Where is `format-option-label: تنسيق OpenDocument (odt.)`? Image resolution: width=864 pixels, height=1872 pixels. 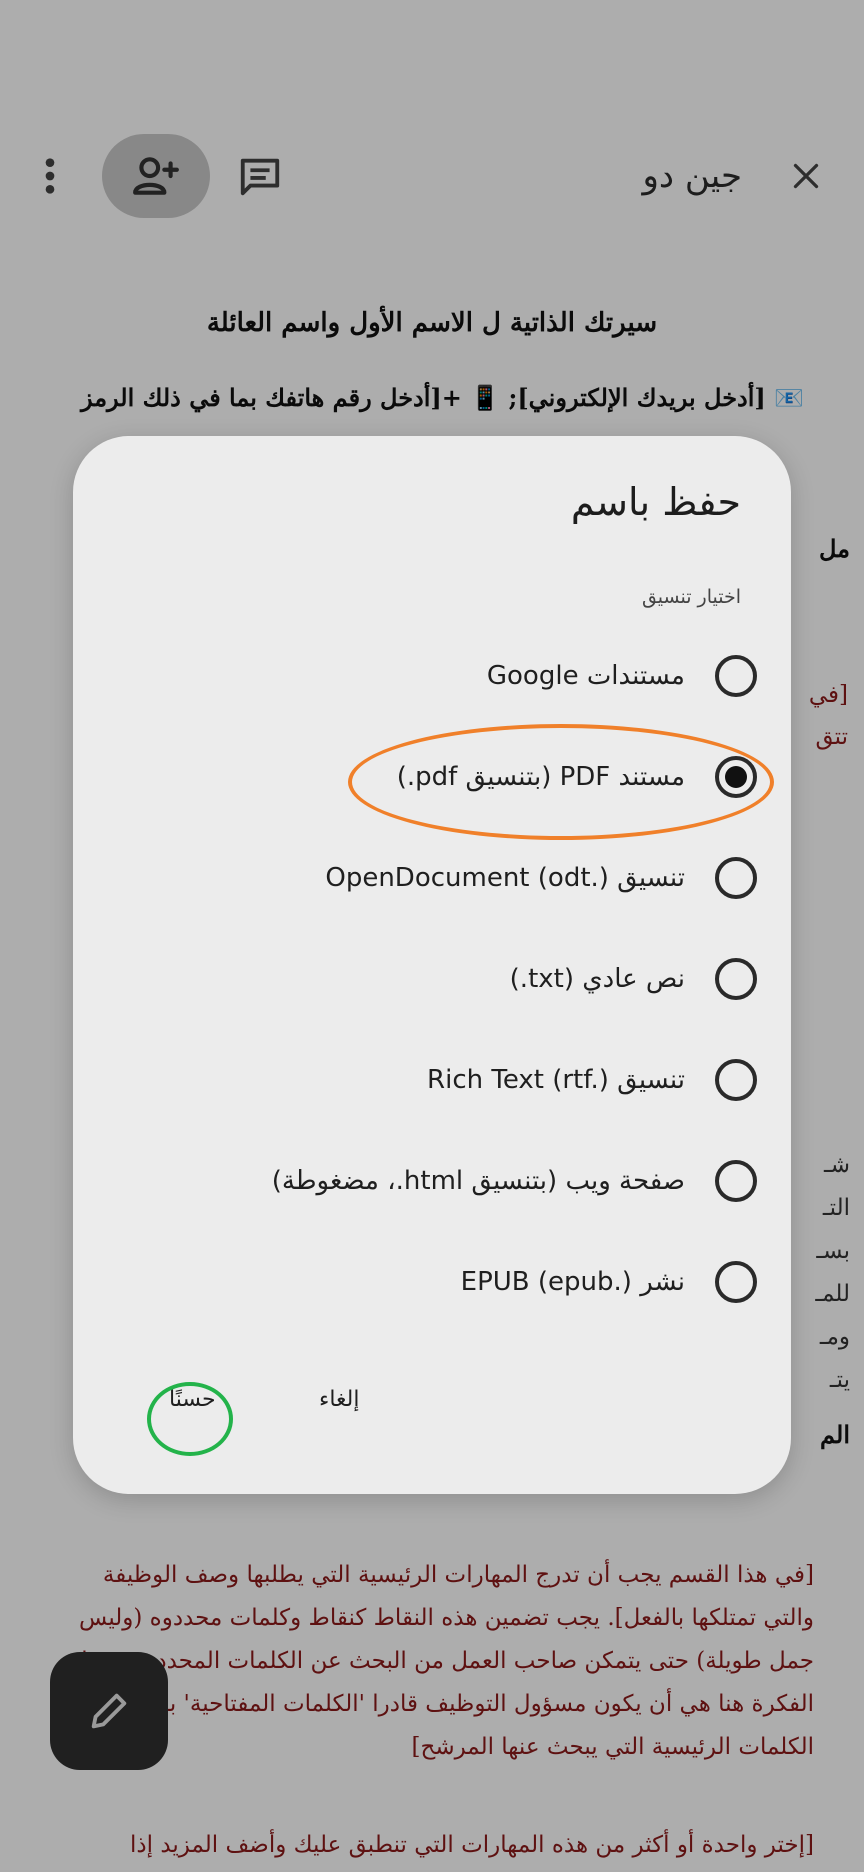 format-option-label: تنسيق OpenDocument (odt.) is located at coordinates (505, 878).